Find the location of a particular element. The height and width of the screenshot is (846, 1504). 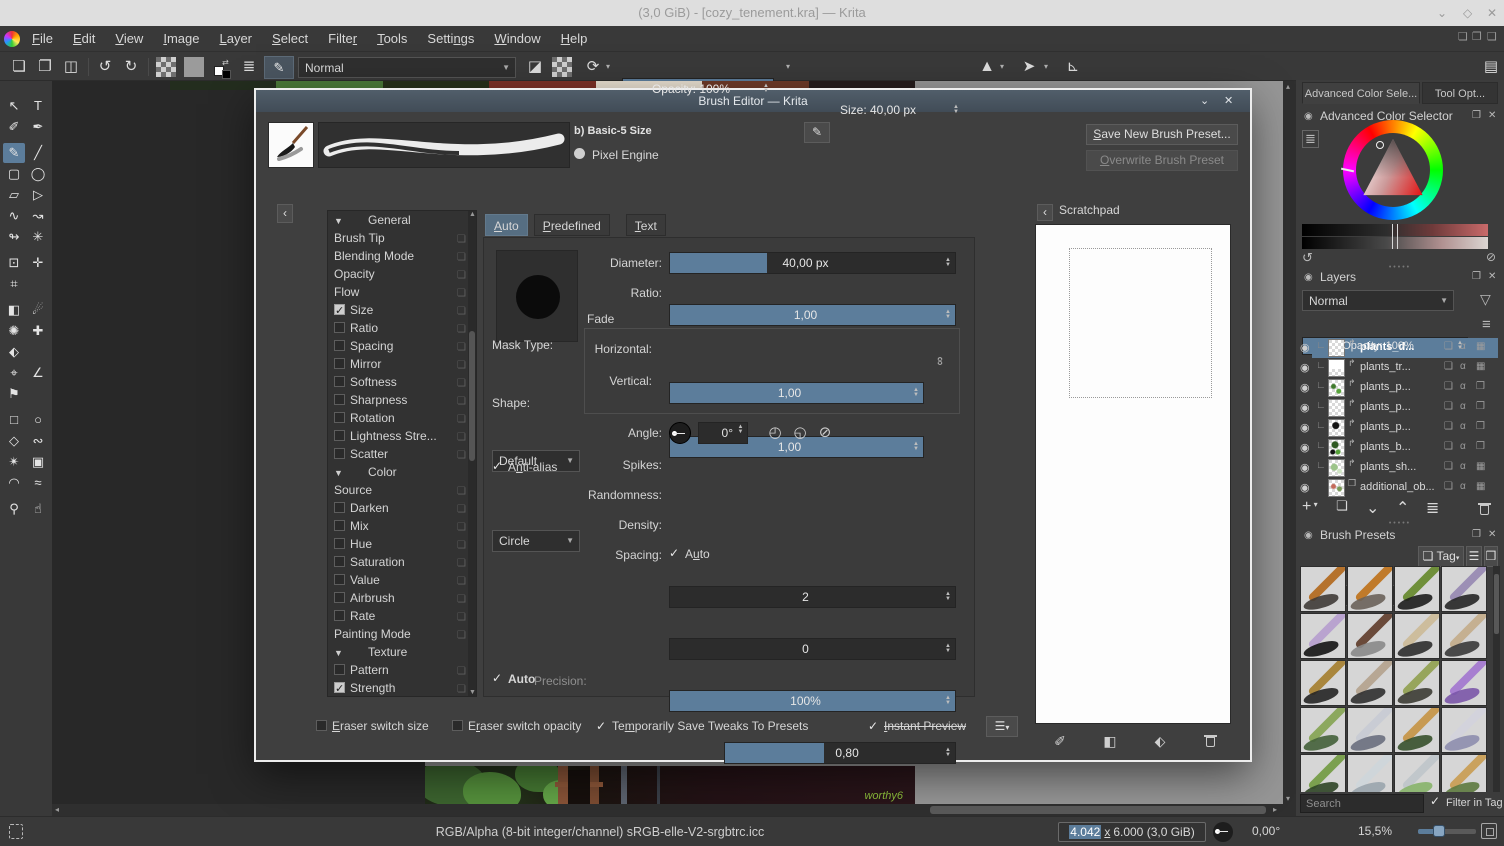

spacing-auto-checkbox: Auto is located at coordinates (689, 553).